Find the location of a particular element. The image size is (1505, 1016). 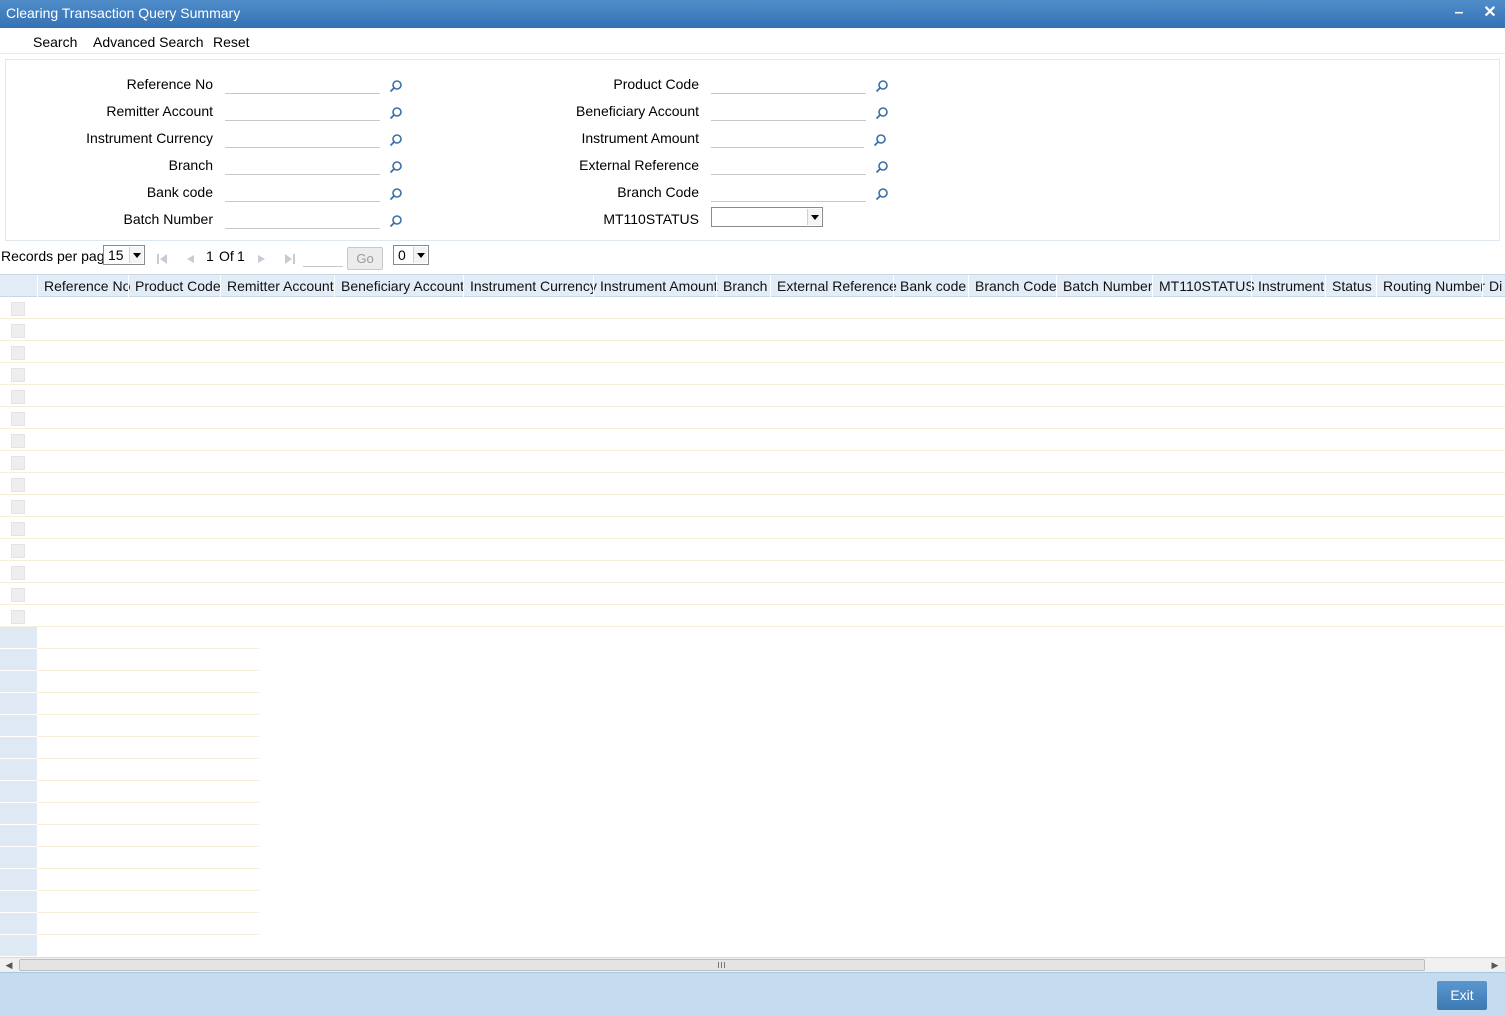

instrument-amount-label: Instrument Amount is located at coordinates (640, 138).